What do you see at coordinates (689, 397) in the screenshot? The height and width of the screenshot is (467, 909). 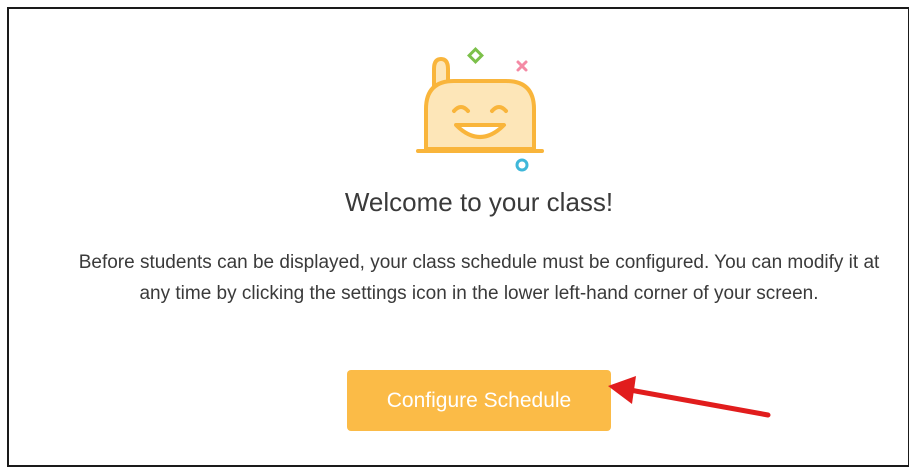 I see `red-arrow-annotation` at bounding box center [689, 397].